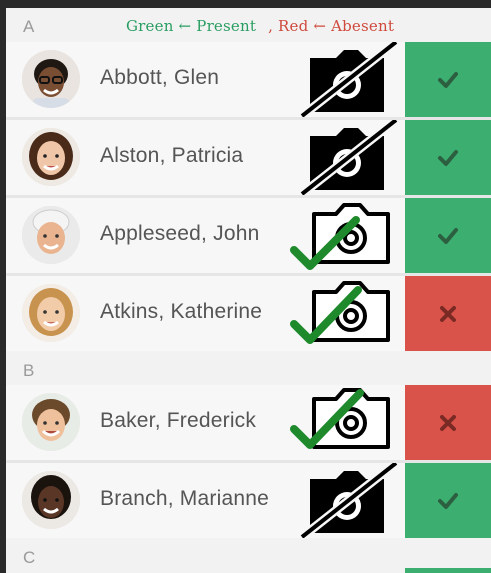  I want to click on list-item: Alston, Patricia, so click(248, 157).